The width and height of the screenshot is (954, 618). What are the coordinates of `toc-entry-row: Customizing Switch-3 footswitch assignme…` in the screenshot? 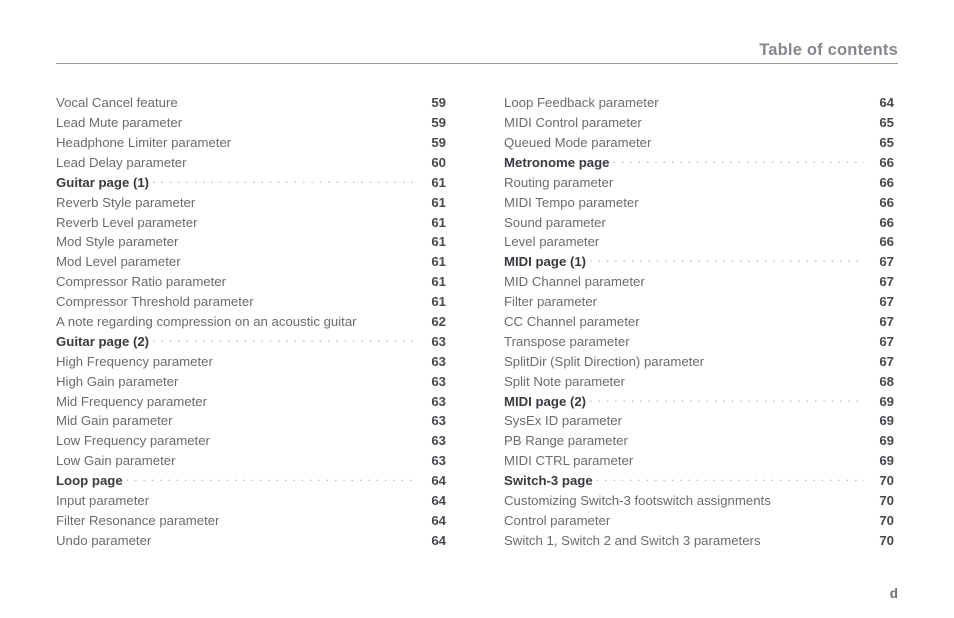 It's located at (699, 502).